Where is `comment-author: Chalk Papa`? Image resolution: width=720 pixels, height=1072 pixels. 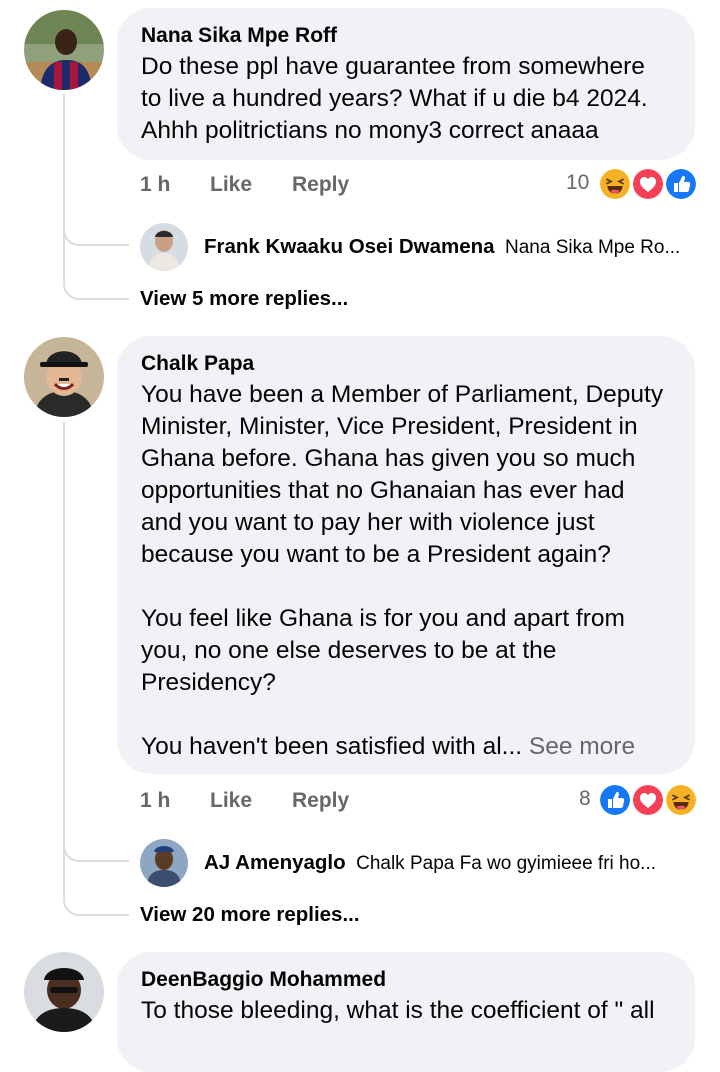
comment-author: Chalk Papa is located at coordinates (406, 364).